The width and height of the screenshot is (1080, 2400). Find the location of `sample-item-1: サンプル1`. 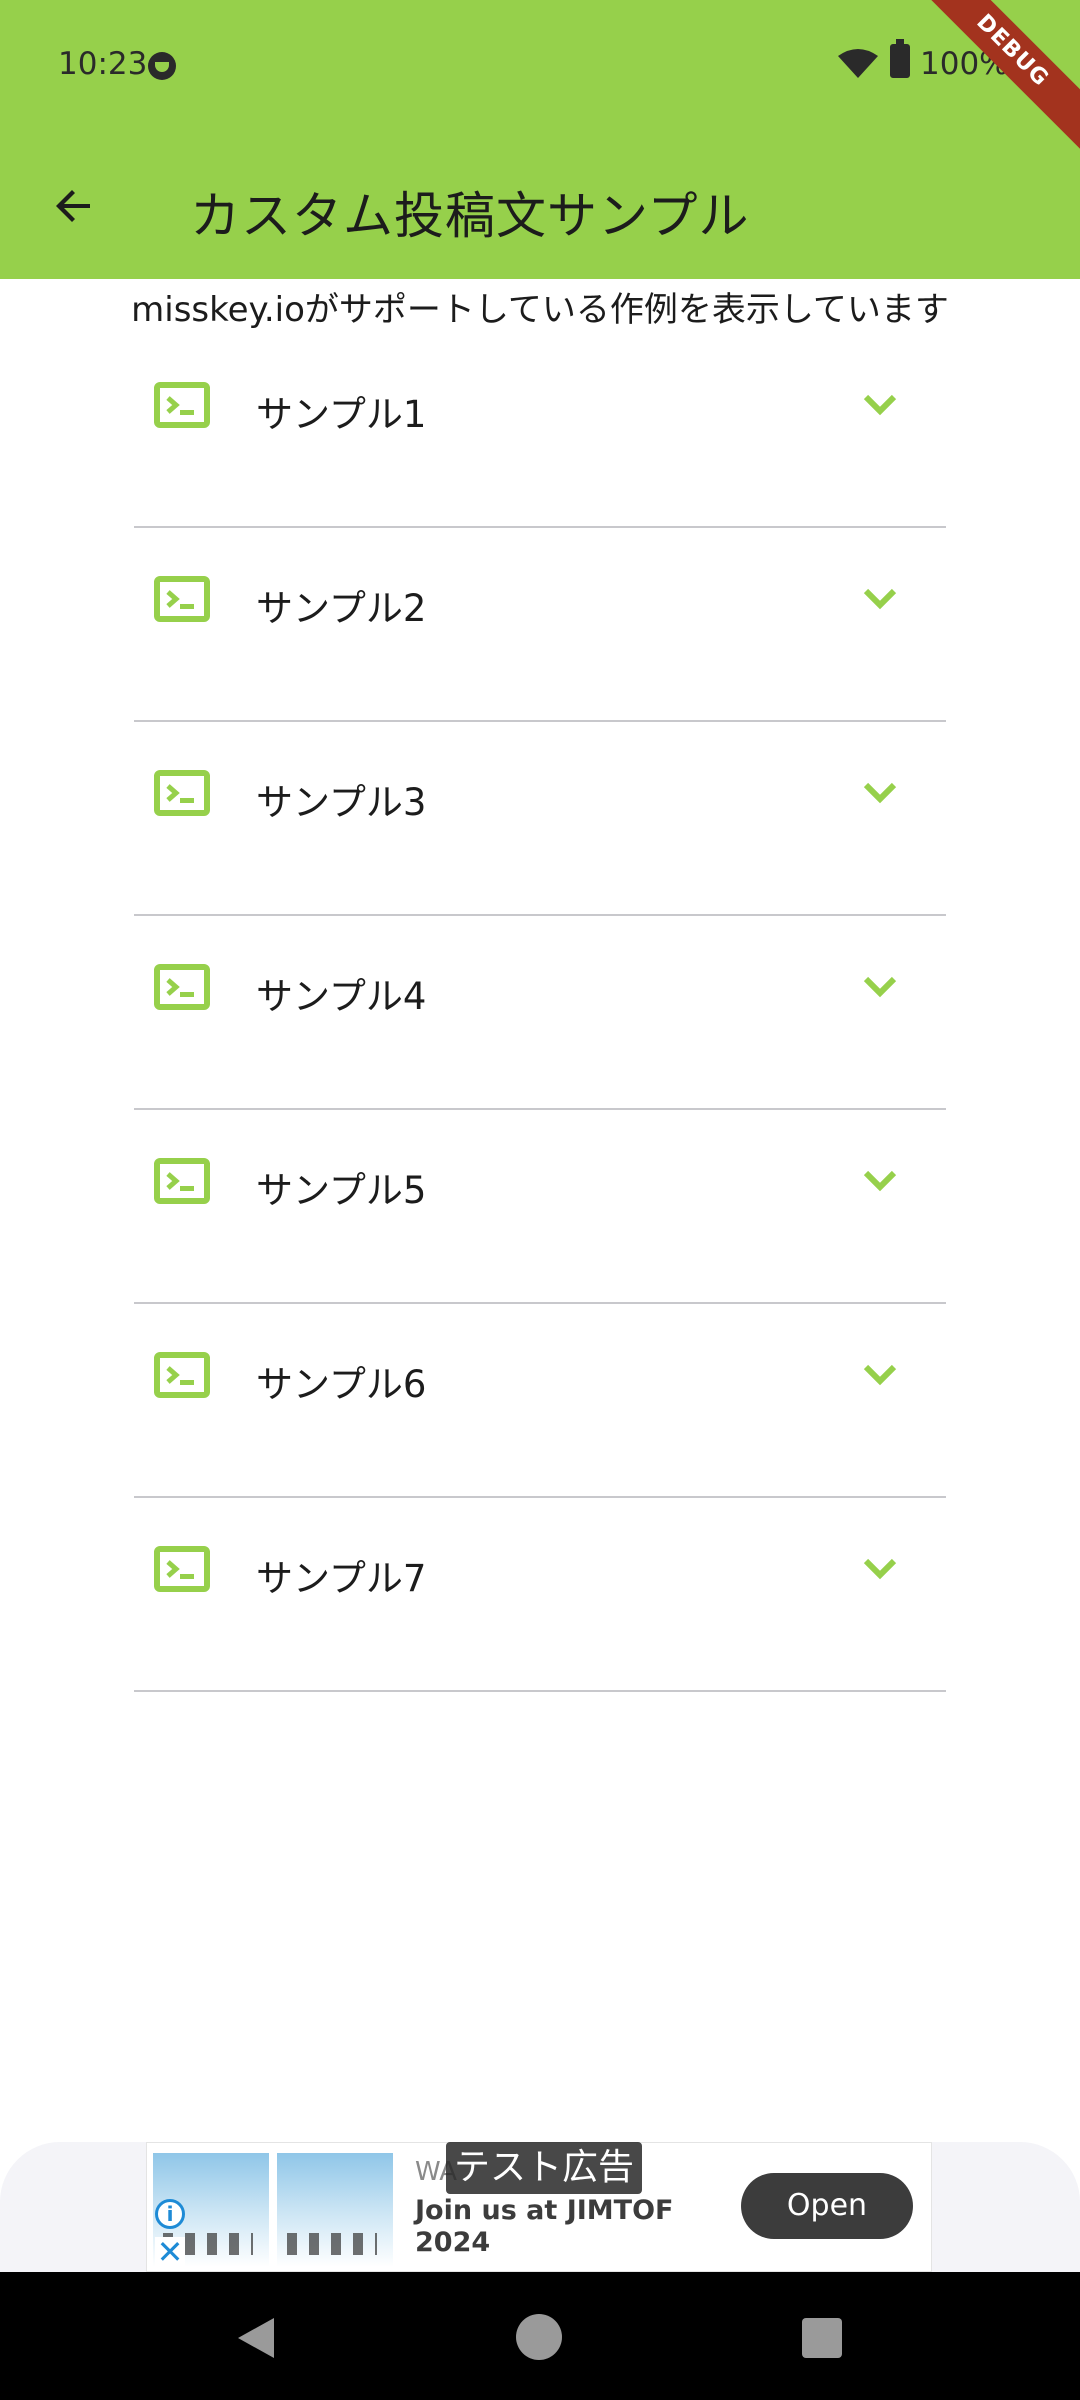

sample-item-1: サンプル1 is located at coordinates (540, 431).